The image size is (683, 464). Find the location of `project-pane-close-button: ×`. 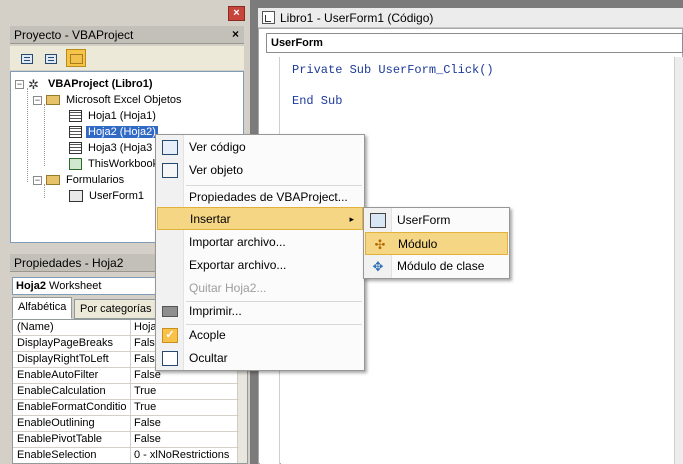

project-pane-close-button: × is located at coordinates (235, 34).